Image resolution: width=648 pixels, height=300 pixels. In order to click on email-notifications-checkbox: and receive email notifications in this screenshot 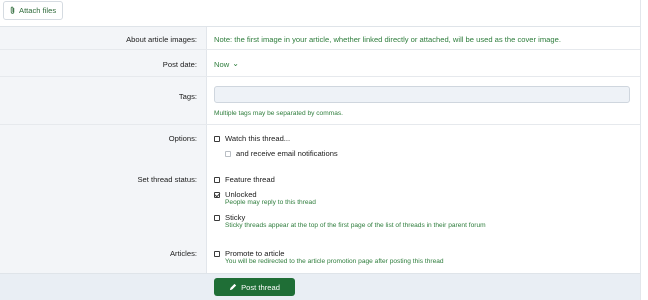, I will do `click(281, 153)`.